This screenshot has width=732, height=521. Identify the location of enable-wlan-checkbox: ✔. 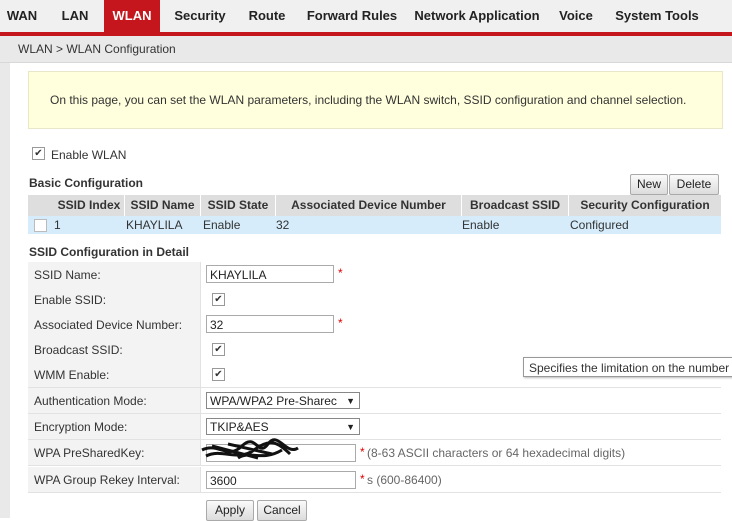
(38, 153).